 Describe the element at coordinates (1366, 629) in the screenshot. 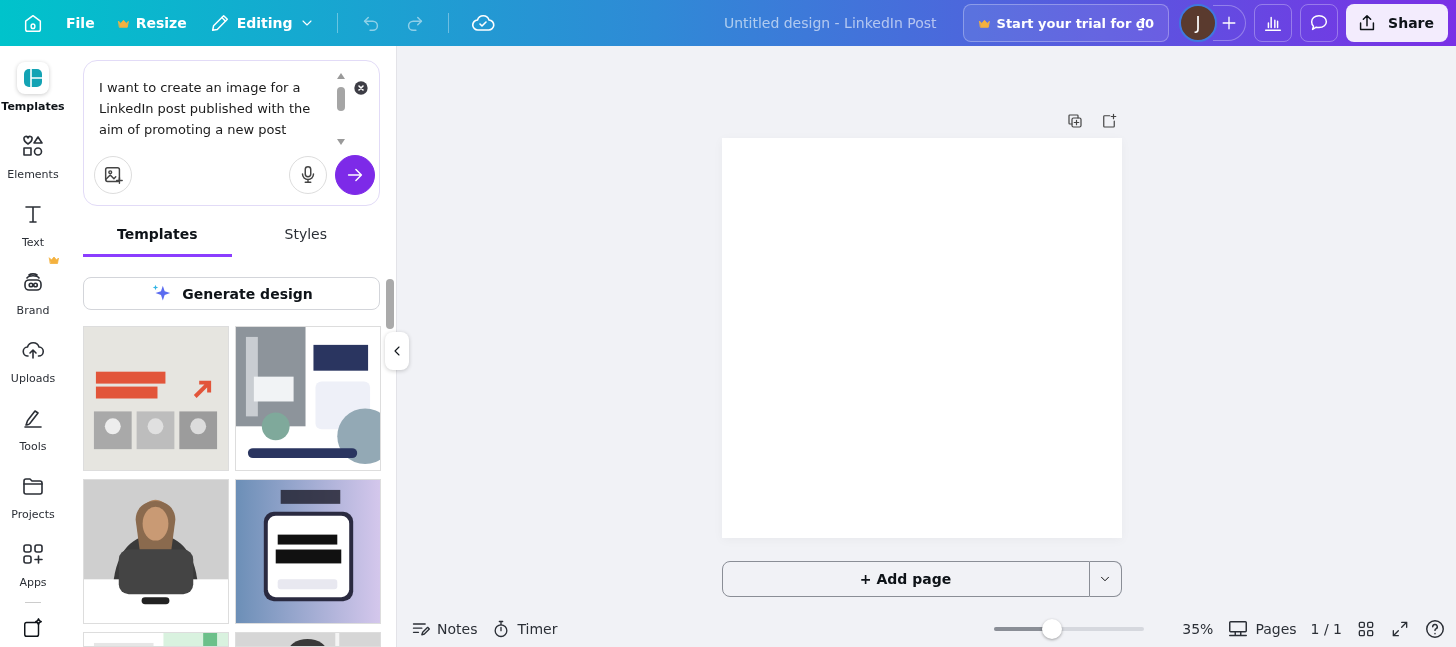

I see `grid-view-icon` at that location.